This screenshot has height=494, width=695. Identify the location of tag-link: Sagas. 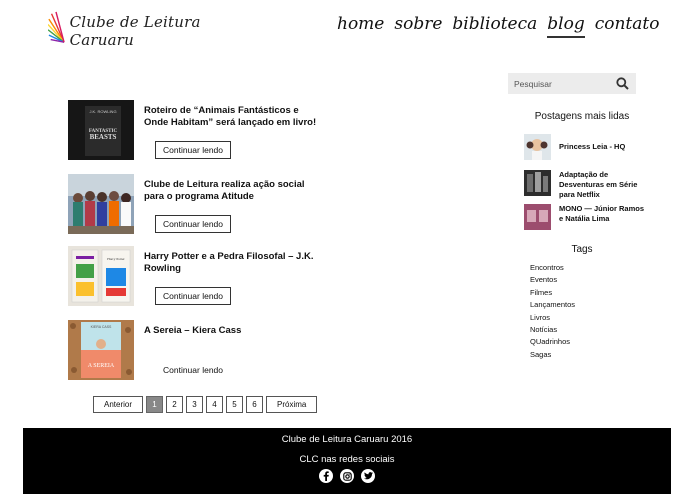
(552, 355).